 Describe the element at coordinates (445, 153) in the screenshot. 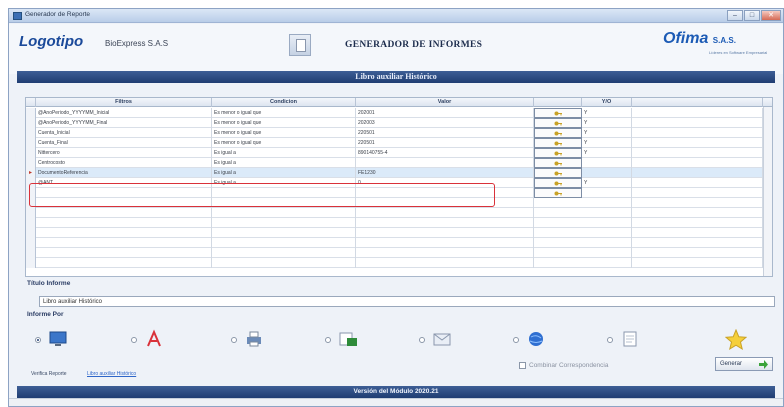

I see `cell-valor: 890140755-4` at that location.